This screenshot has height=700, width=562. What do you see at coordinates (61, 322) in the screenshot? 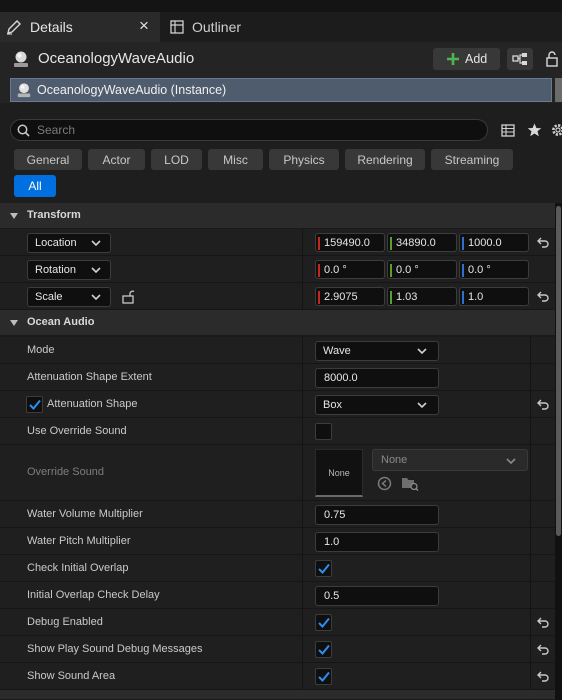
I see `ocean-audio-title: Ocean Audio` at bounding box center [61, 322].